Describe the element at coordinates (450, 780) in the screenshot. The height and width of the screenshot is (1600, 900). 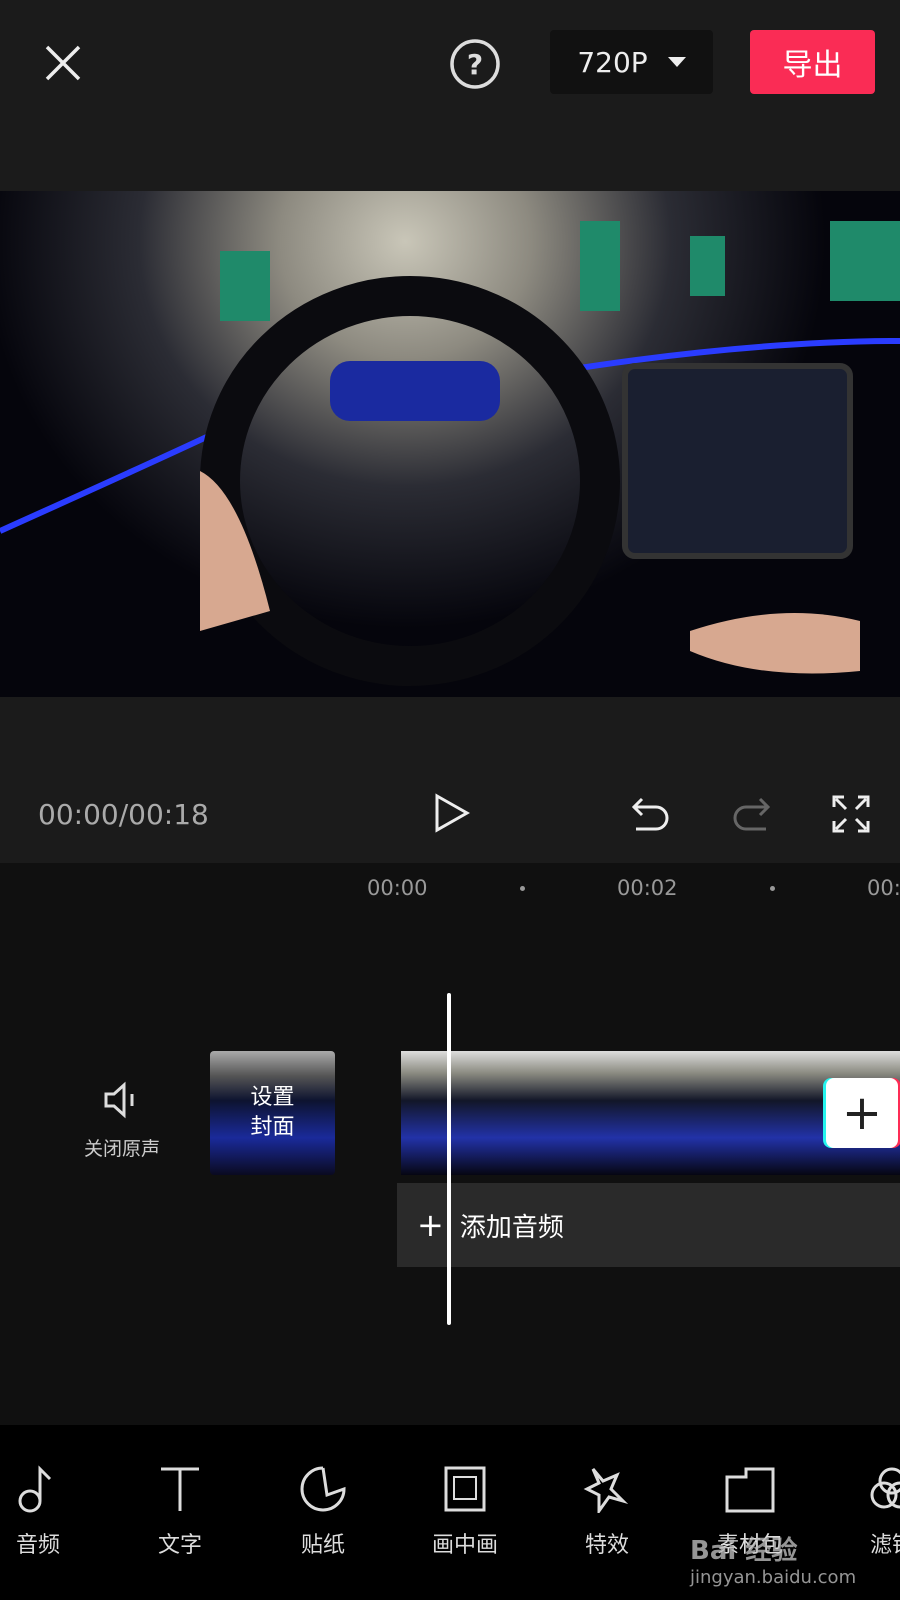
I see `player-controls` at that location.